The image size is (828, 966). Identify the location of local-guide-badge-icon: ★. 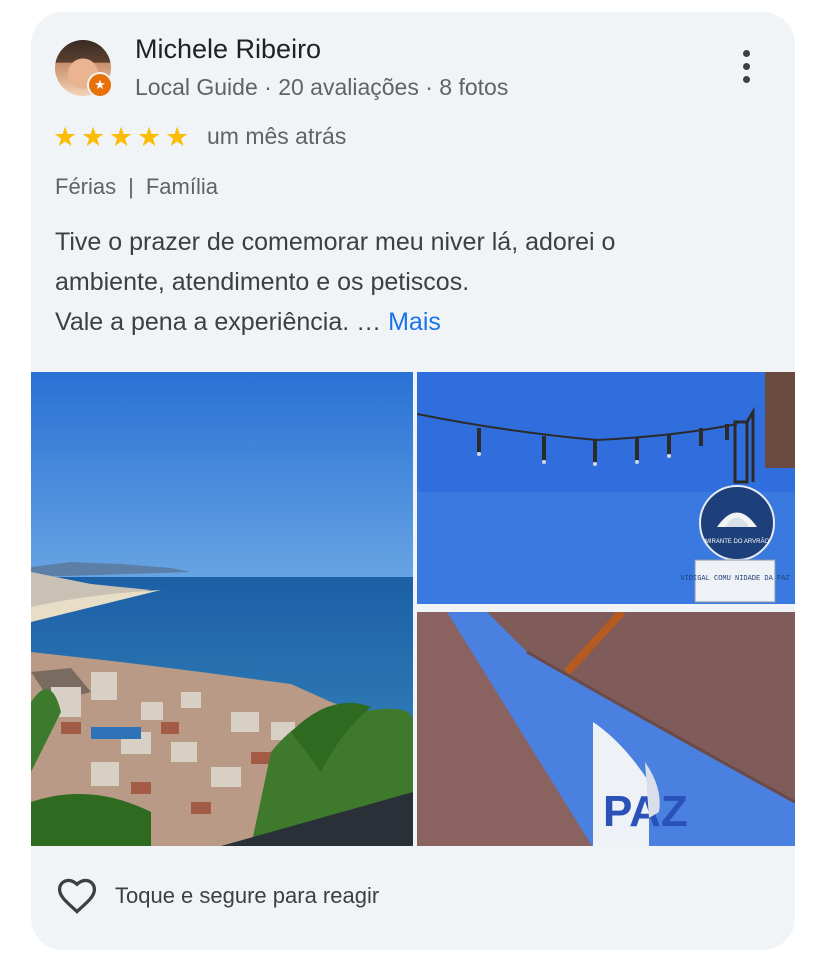
(100, 85).